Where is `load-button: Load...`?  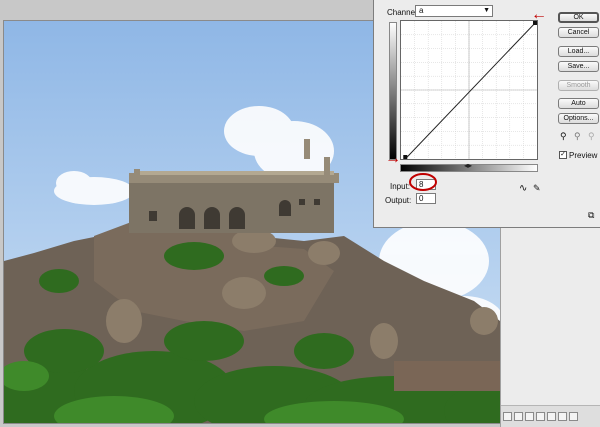
load-button: Load... is located at coordinates (578, 51).